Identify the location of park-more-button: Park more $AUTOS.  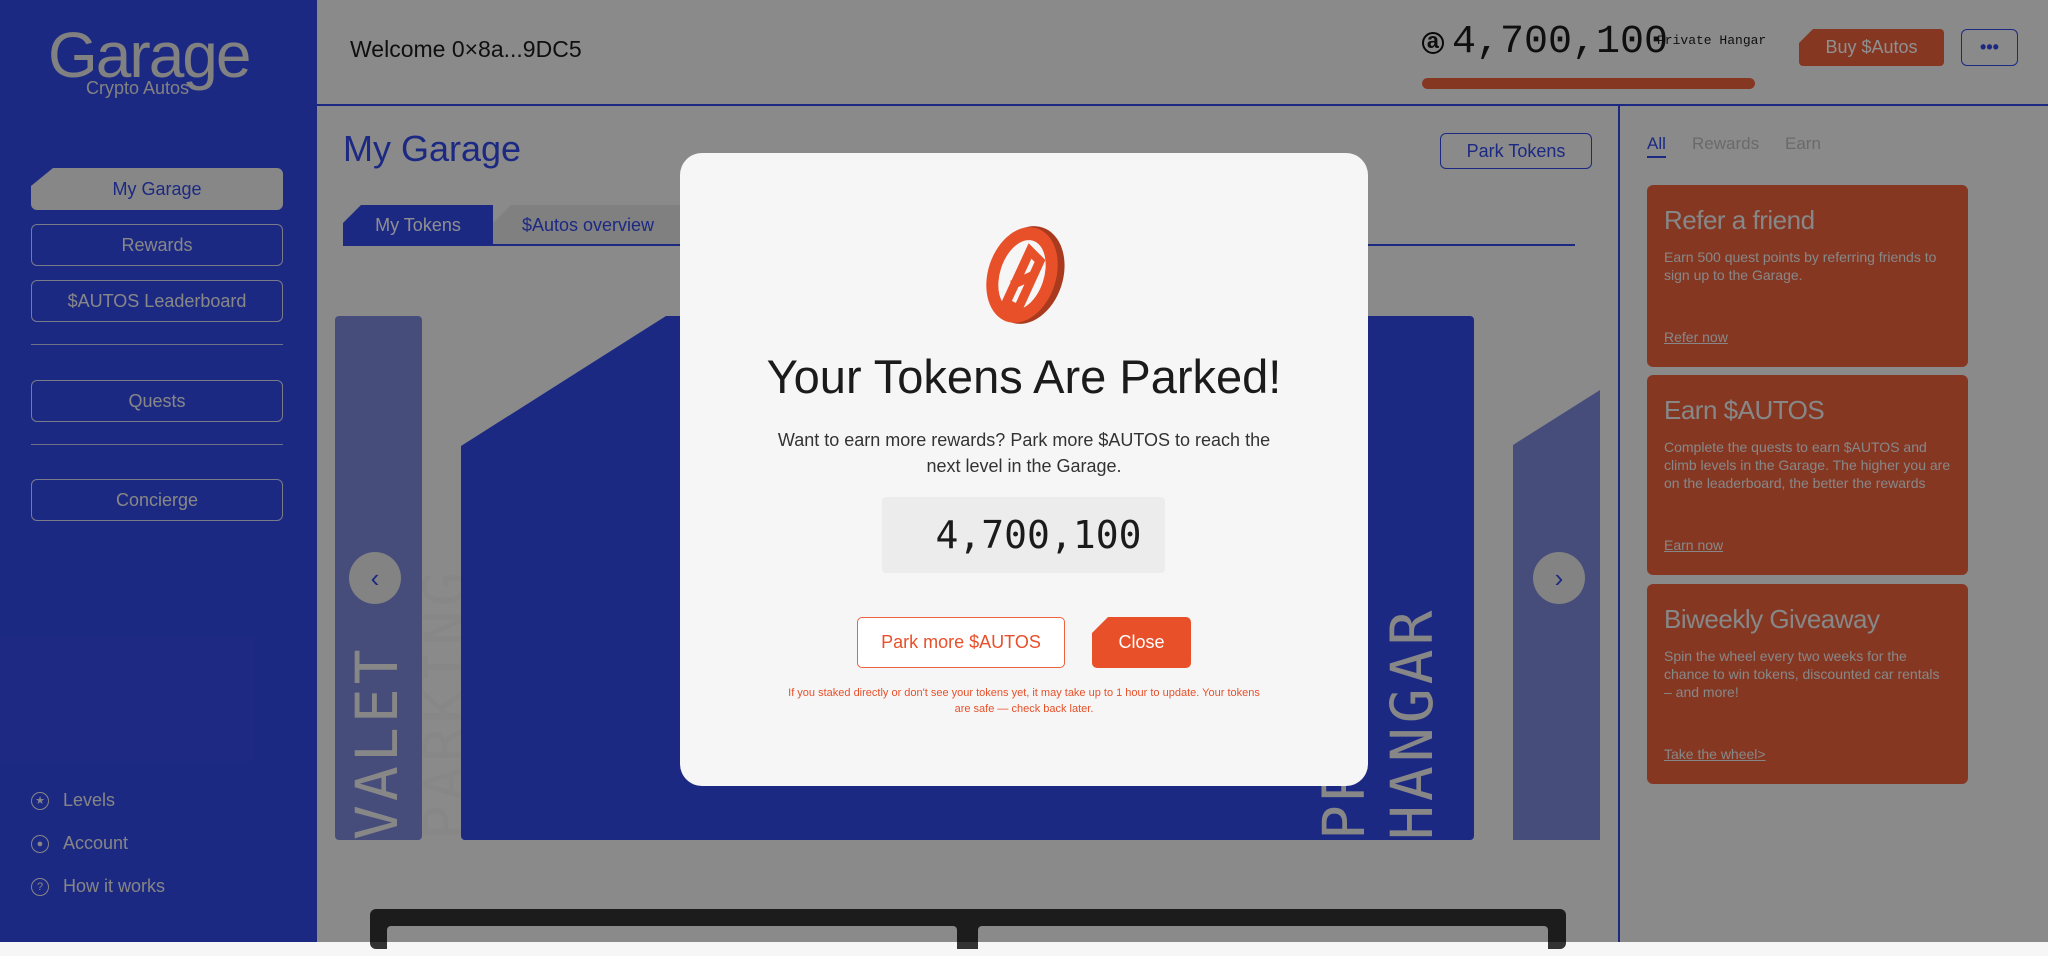
(961, 642).